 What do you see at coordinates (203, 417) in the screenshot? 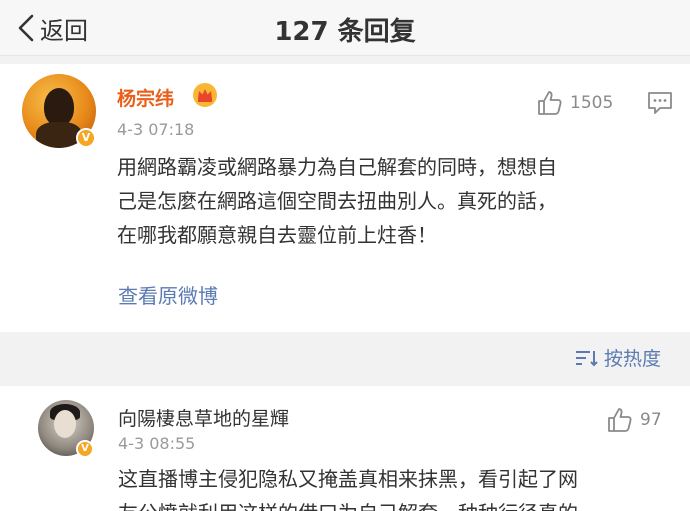
I see `username: 向陽棲息草地的星輝` at bounding box center [203, 417].